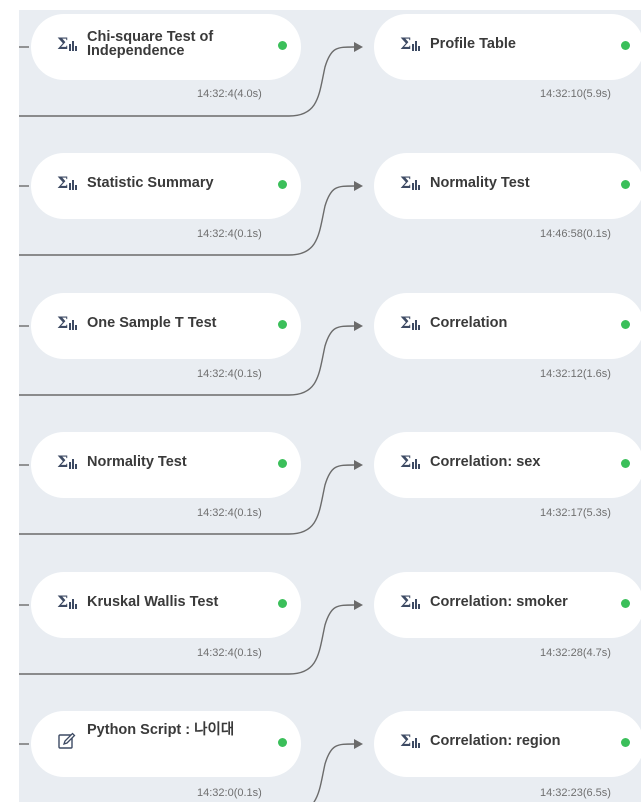 The image size is (641, 802). Describe the element at coordinates (229, 793) in the screenshot. I see `node-time: 14:32:0(0.1s)` at that location.